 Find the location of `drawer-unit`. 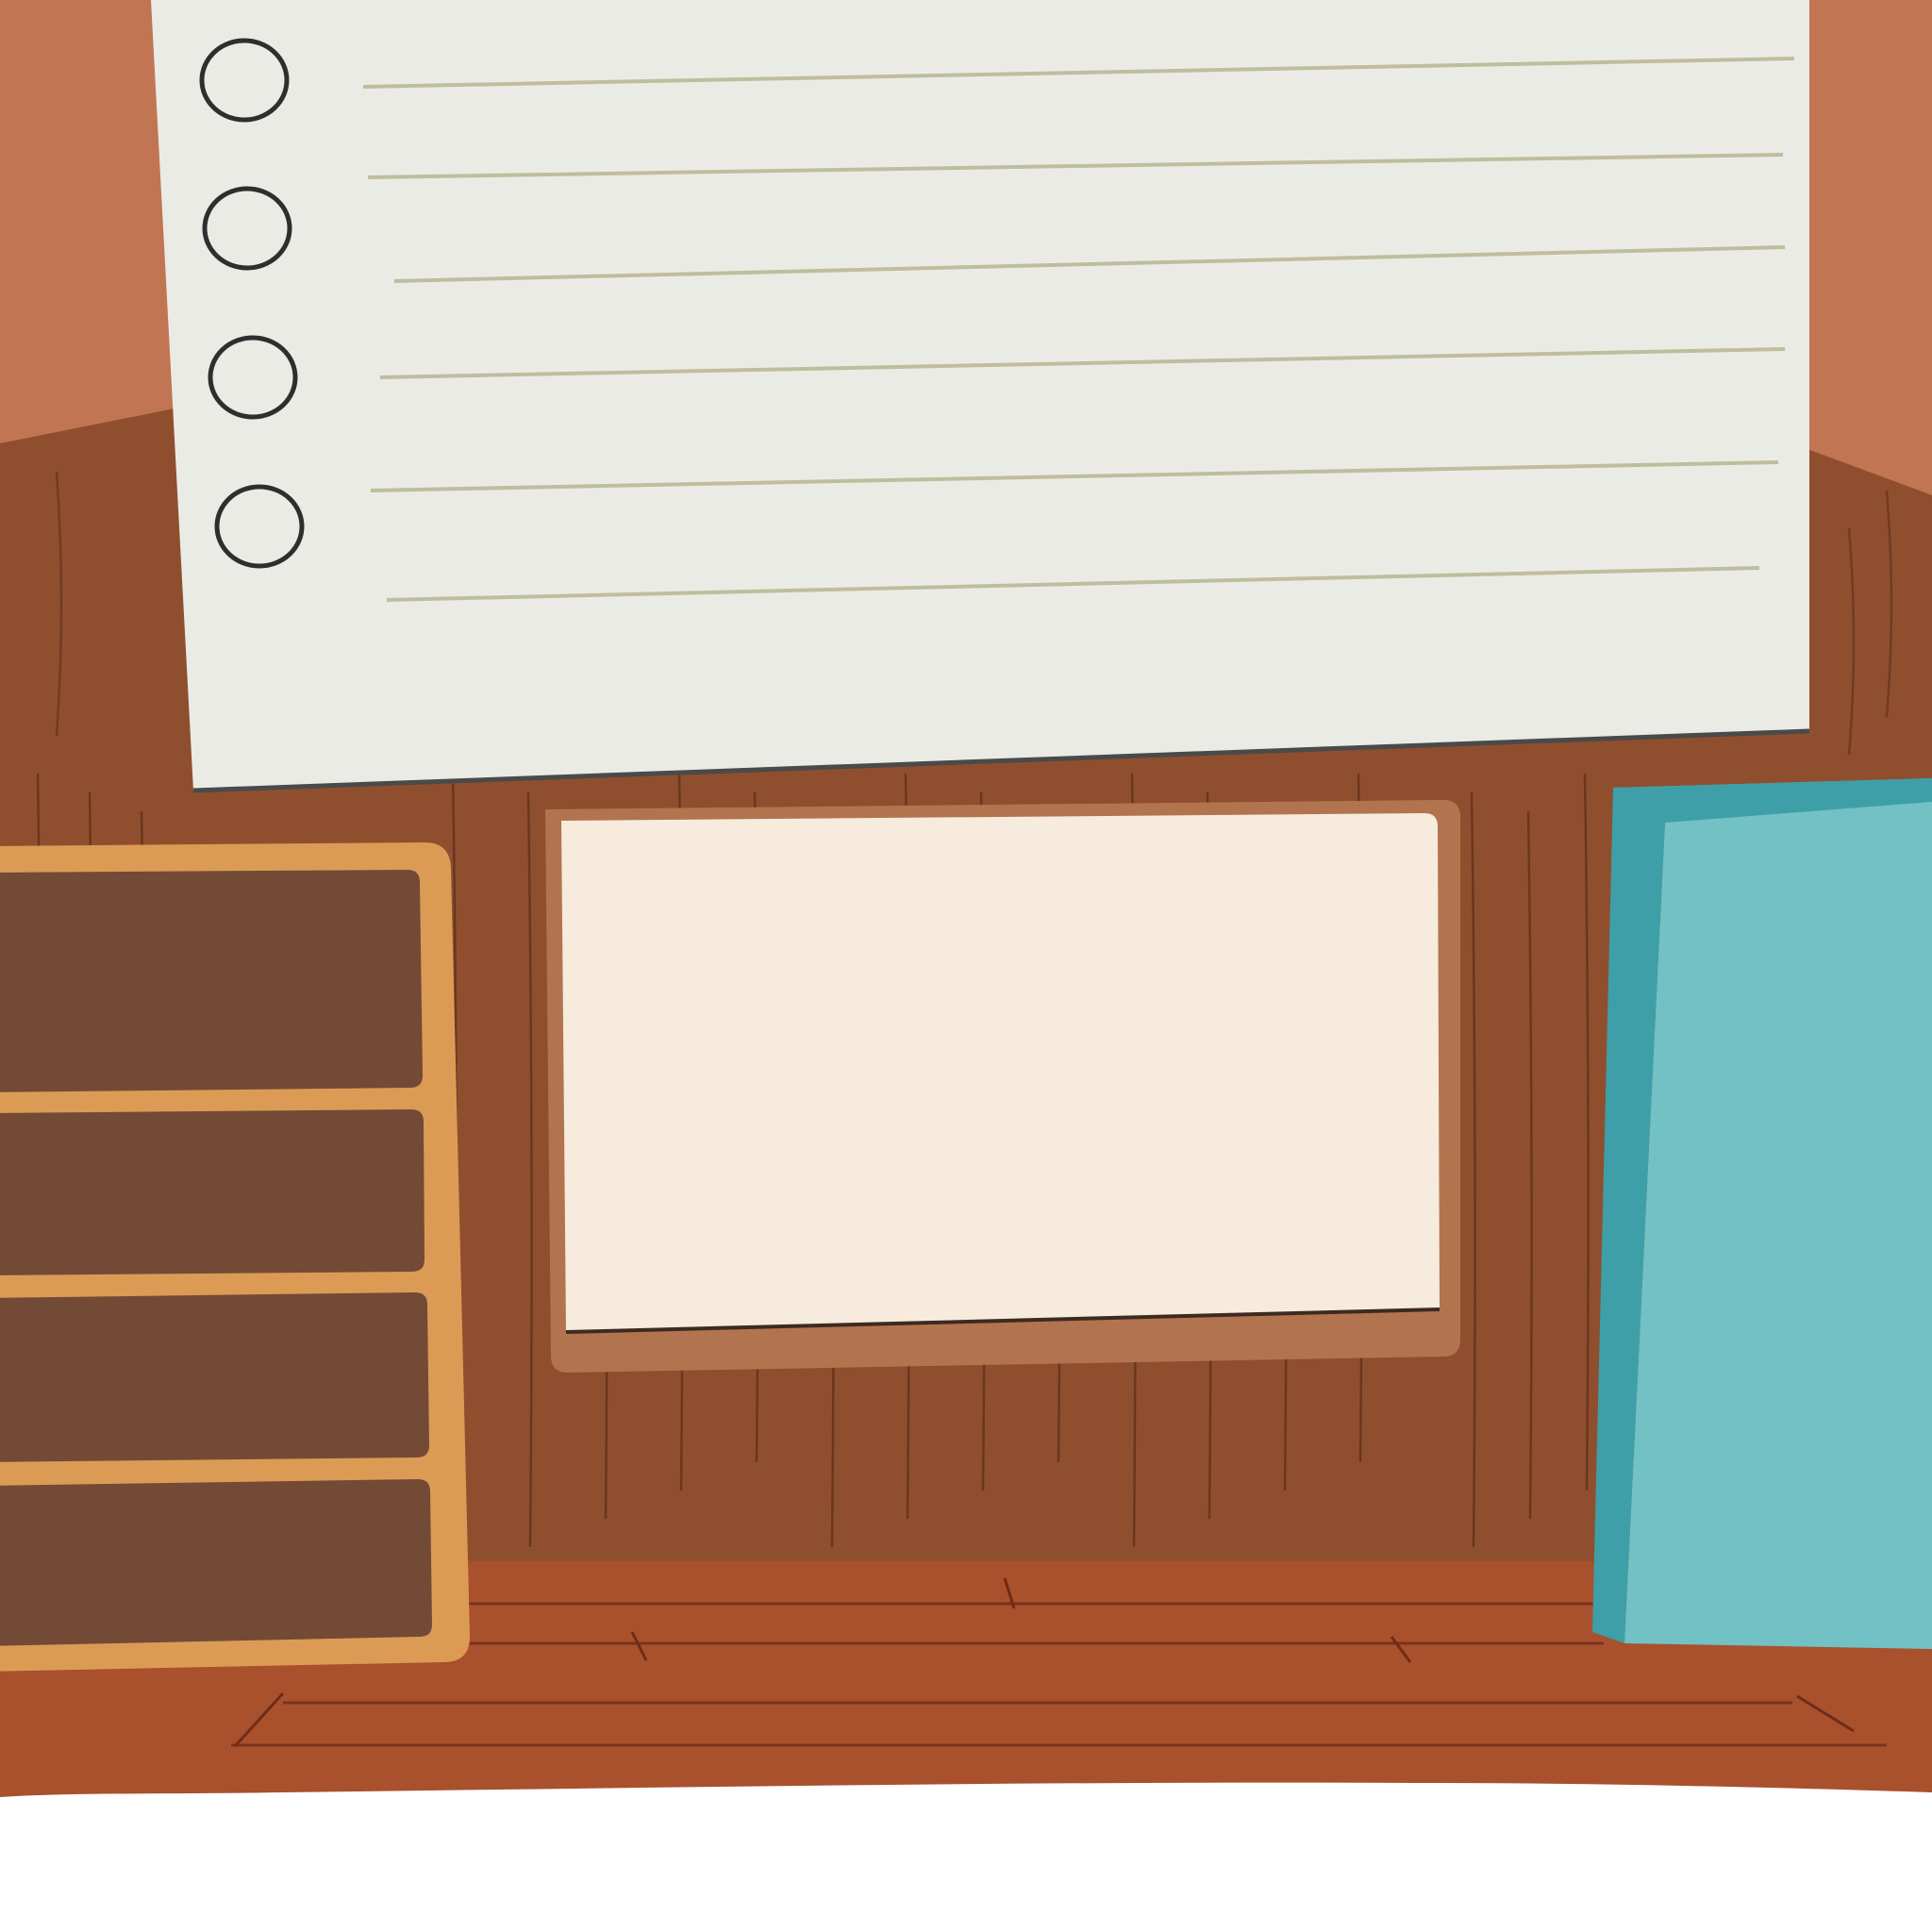

drawer-unit is located at coordinates (235, 1257).